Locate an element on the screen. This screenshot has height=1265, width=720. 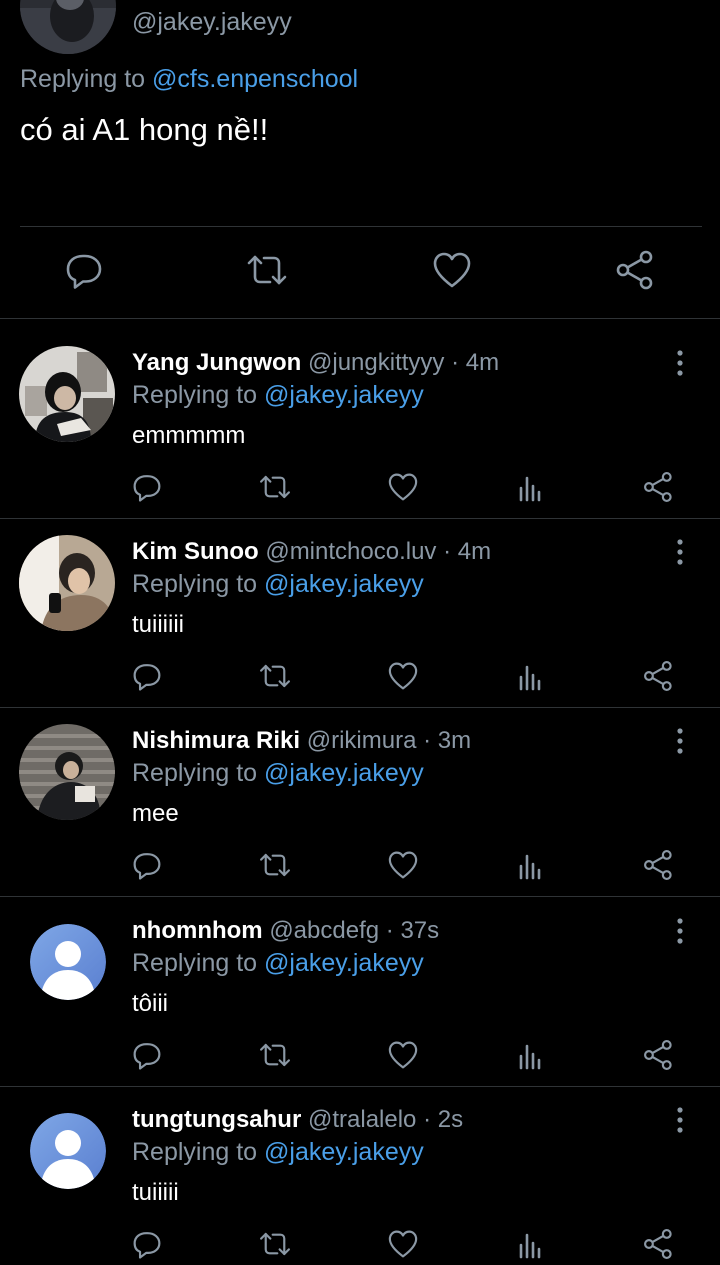
display-name: Nishimura Riki is located at coordinates (216, 740).